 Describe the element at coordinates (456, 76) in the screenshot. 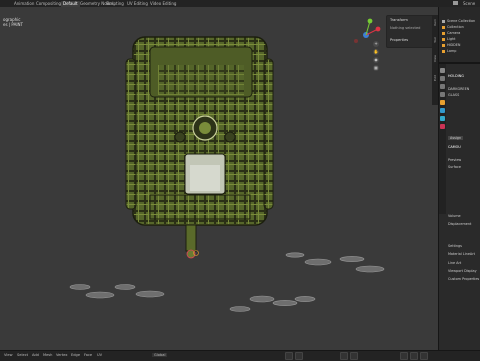

I see `object-name: HOLDING` at that location.